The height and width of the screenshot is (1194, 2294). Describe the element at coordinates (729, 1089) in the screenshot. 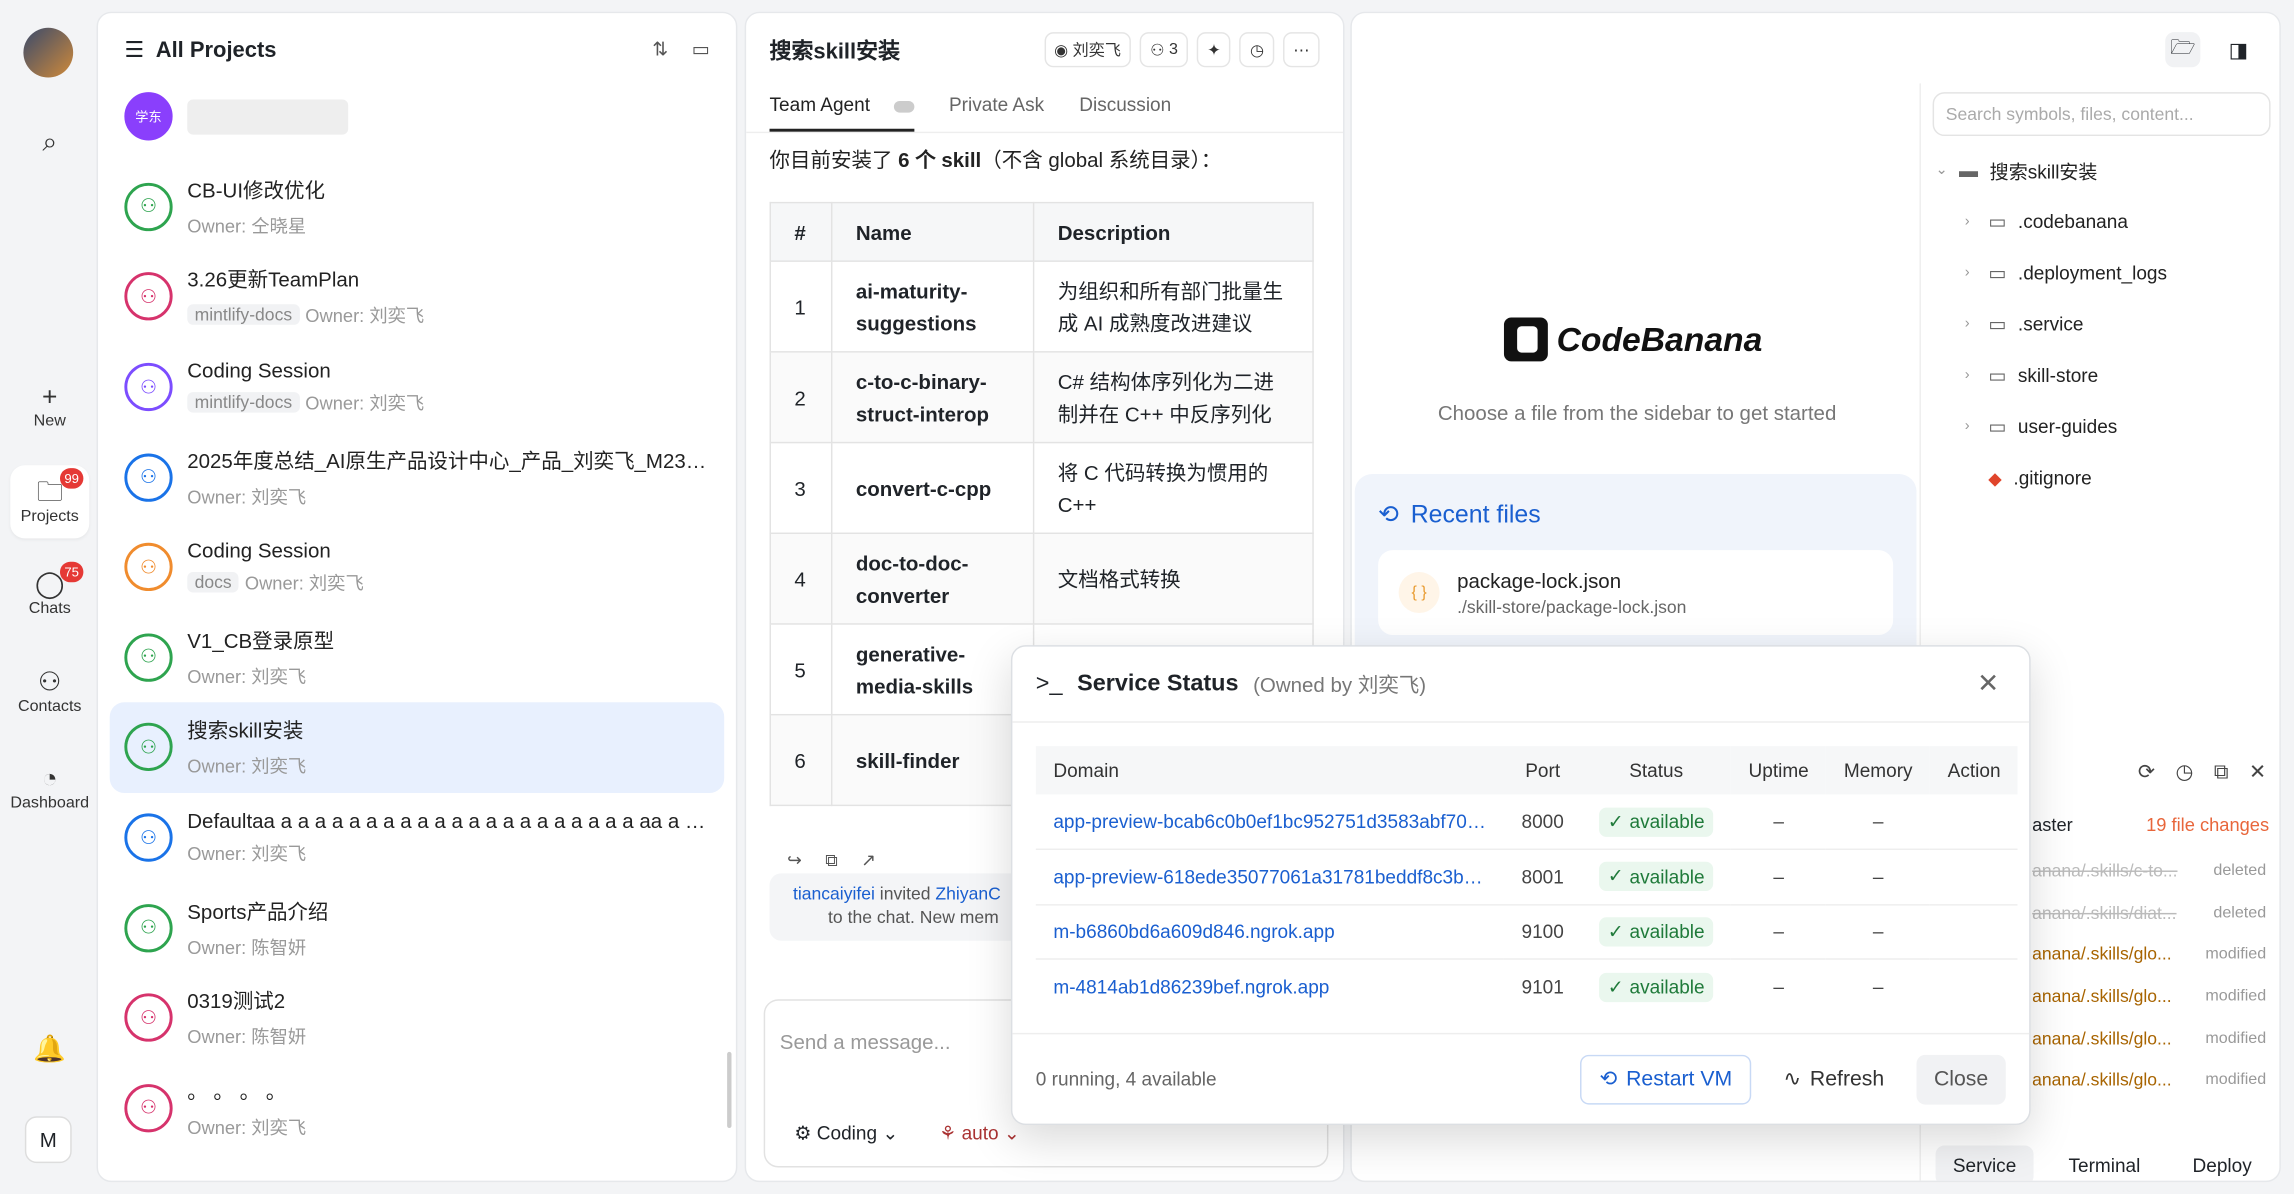

I see `scrollbar` at that location.